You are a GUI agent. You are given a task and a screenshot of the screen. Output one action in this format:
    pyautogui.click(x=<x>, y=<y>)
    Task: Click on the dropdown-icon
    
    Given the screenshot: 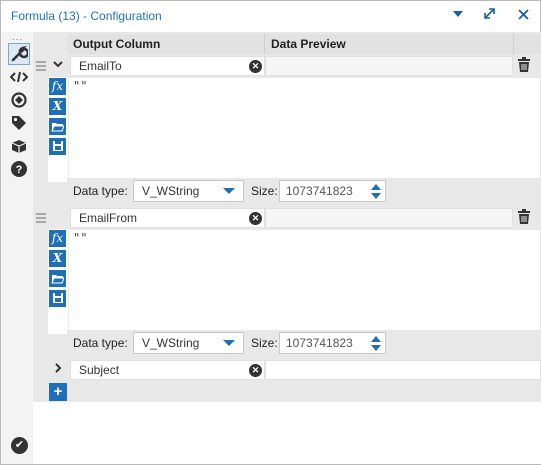 What is the action you would take?
    pyautogui.click(x=458, y=16)
    